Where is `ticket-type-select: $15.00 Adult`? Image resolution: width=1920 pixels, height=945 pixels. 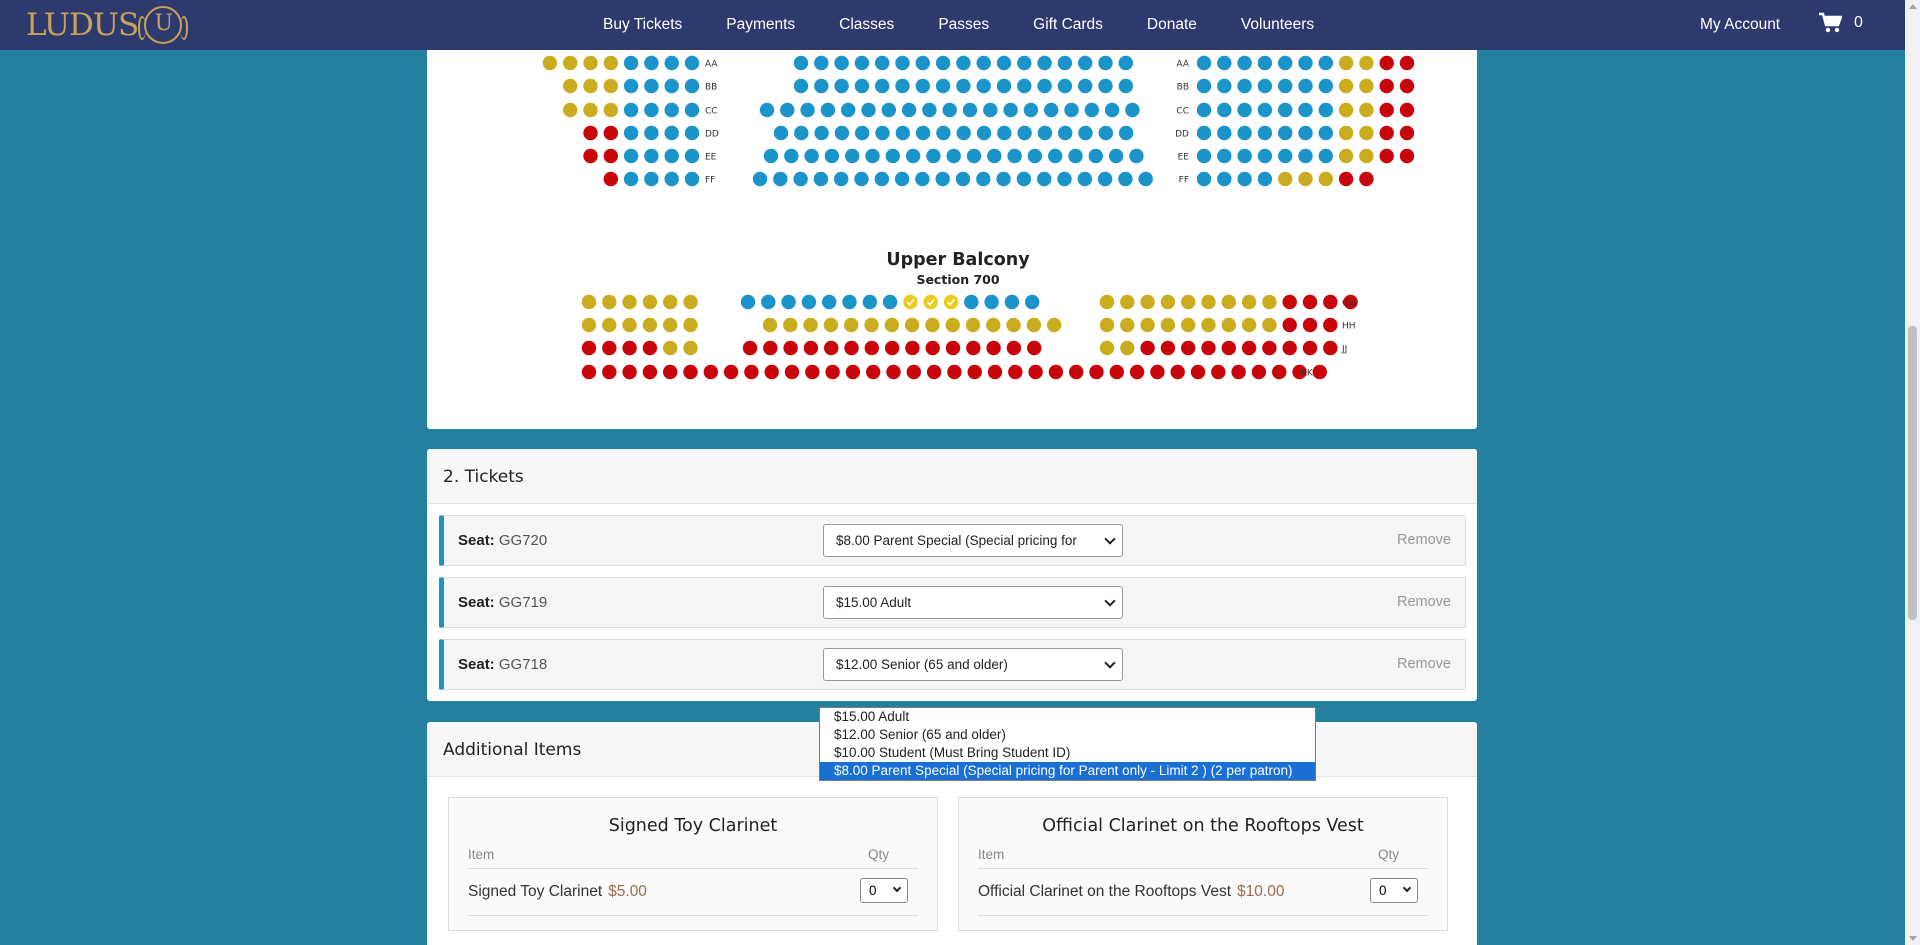
ticket-type-select: $15.00 Adult is located at coordinates (973, 602).